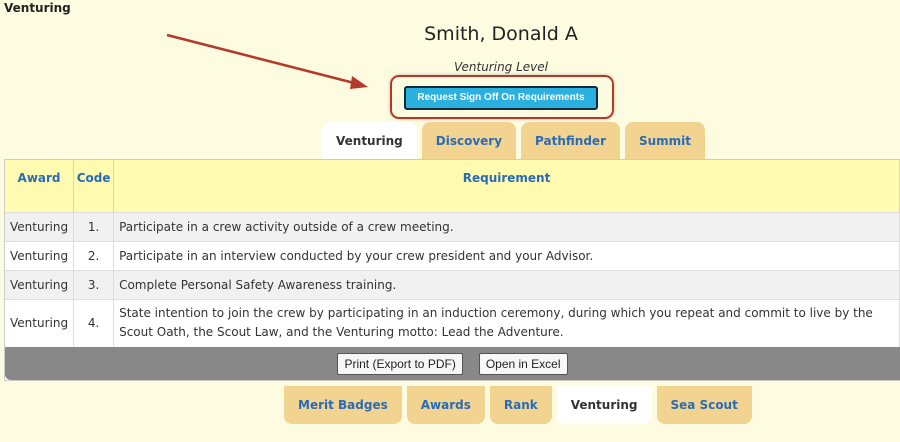 The image size is (900, 442). What do you see at coordinates (469, 140) in the screenshot?
I see `tab-discovery: Discovery` at bounding box center [469, 140].